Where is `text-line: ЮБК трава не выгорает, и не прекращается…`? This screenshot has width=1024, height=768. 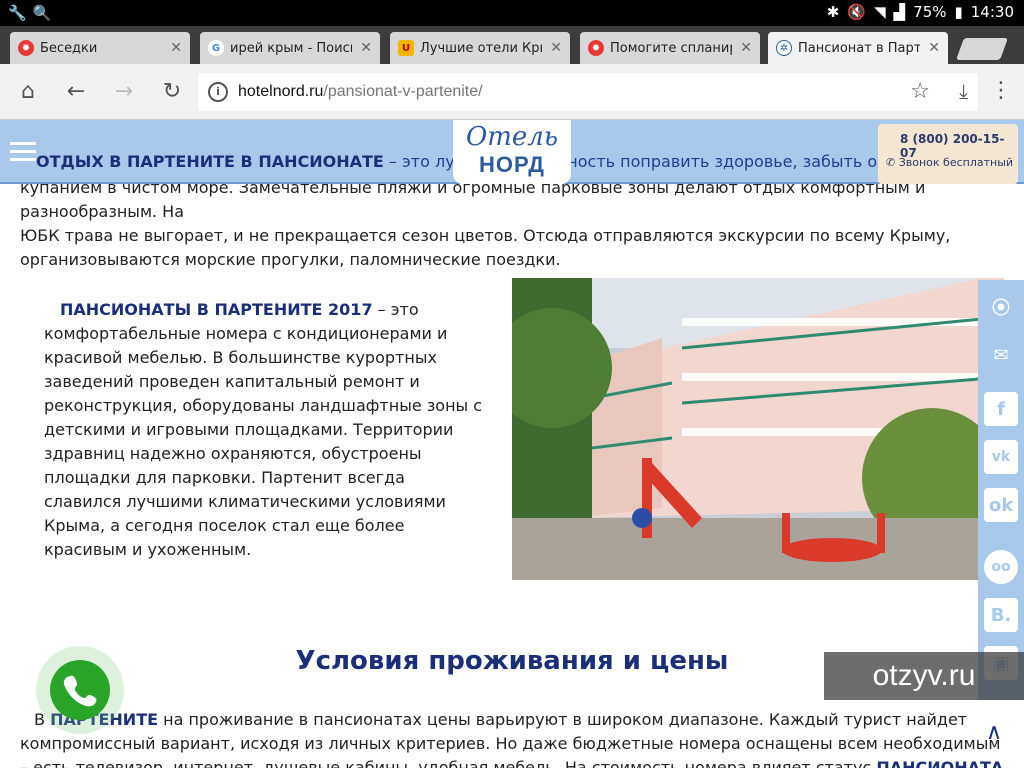
text-line: ЮБК трава не выгорает, и не прекращается… is located at coordinates (485, 235).